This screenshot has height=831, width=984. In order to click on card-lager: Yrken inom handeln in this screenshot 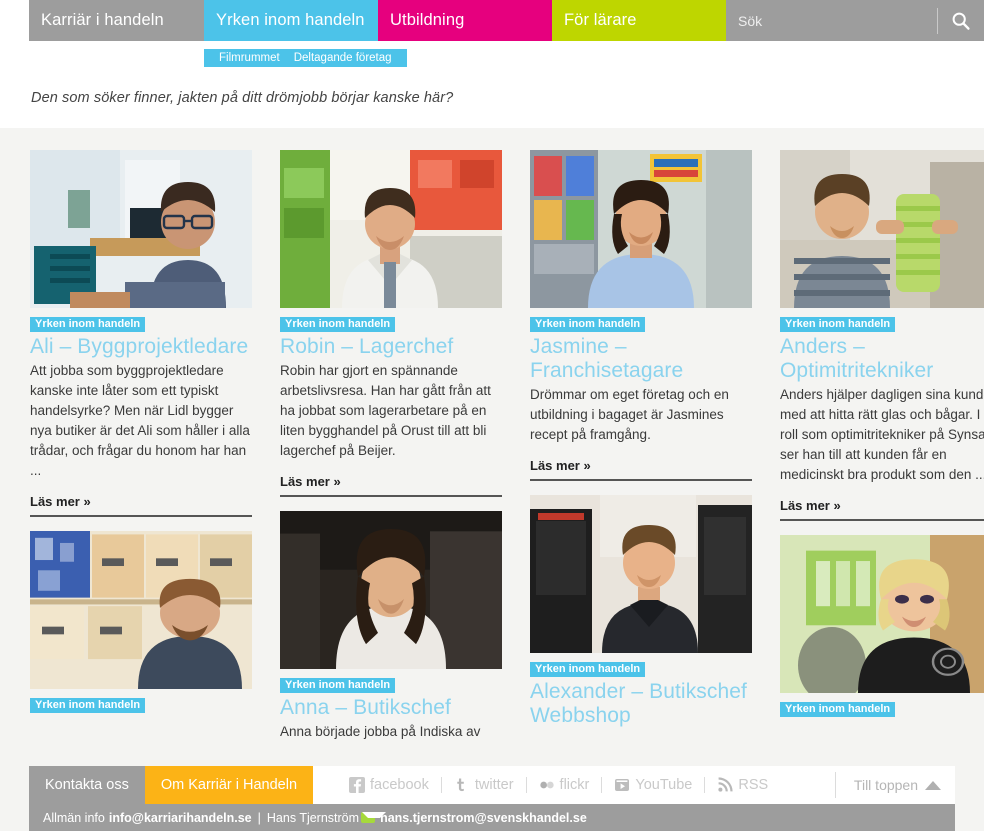, I will do `click(141, 622)`.